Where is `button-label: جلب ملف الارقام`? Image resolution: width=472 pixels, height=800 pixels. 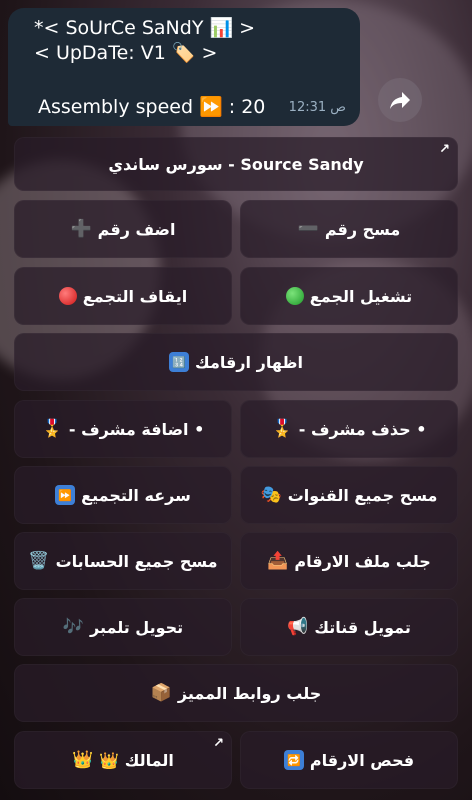
button-label: جلب ملف الارقام is located at coordinates (362, 561).